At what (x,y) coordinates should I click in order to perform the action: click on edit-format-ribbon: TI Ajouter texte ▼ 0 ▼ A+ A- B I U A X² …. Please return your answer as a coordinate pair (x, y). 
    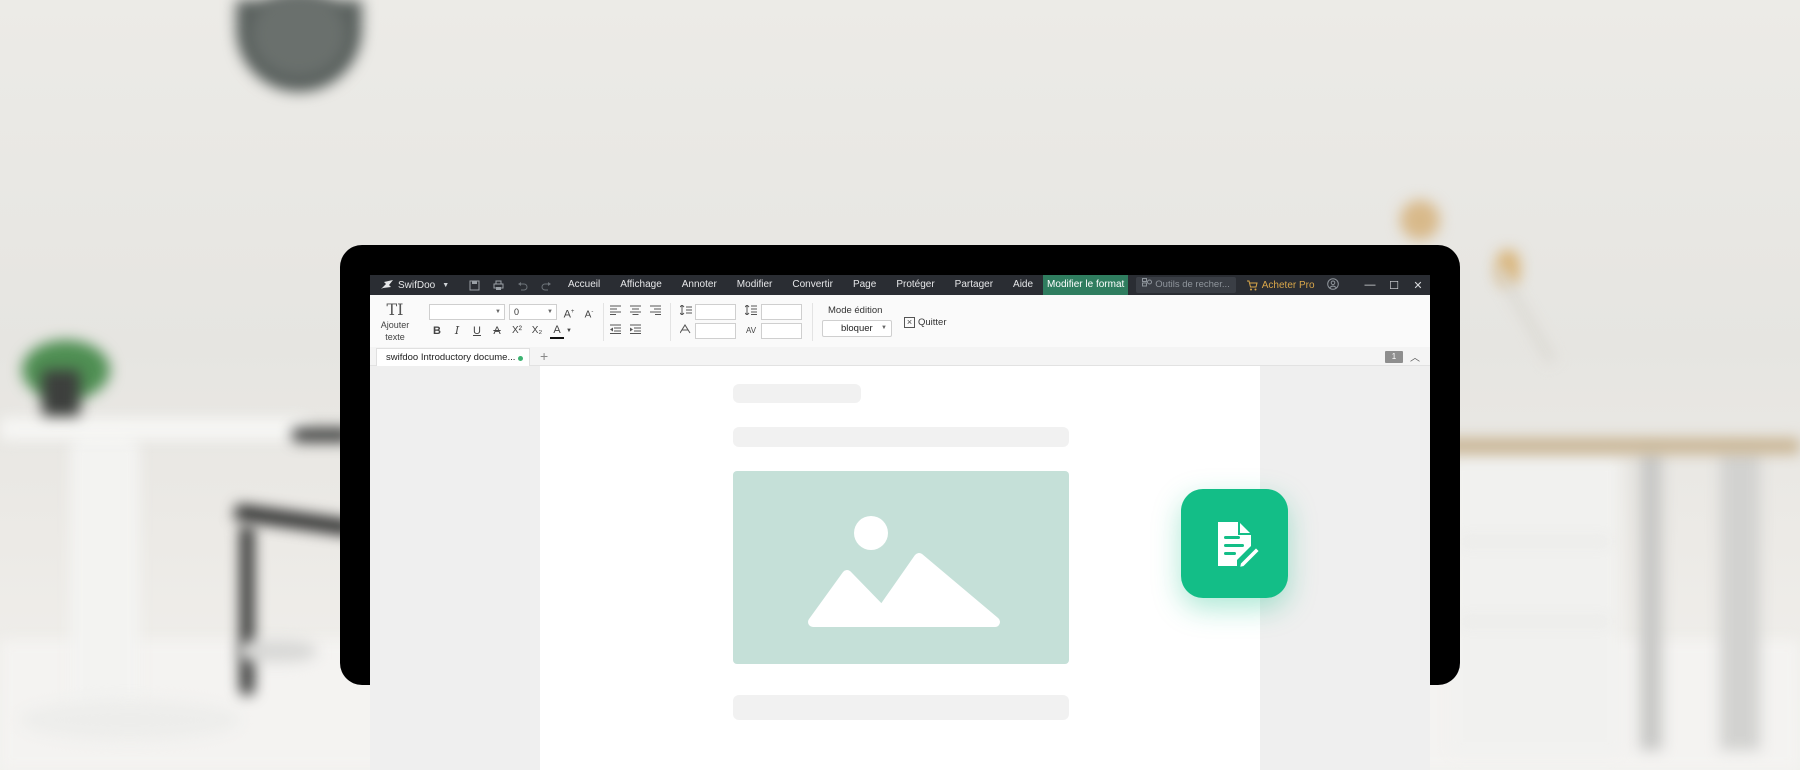
    Looking at the image, I should click on (900, 321).